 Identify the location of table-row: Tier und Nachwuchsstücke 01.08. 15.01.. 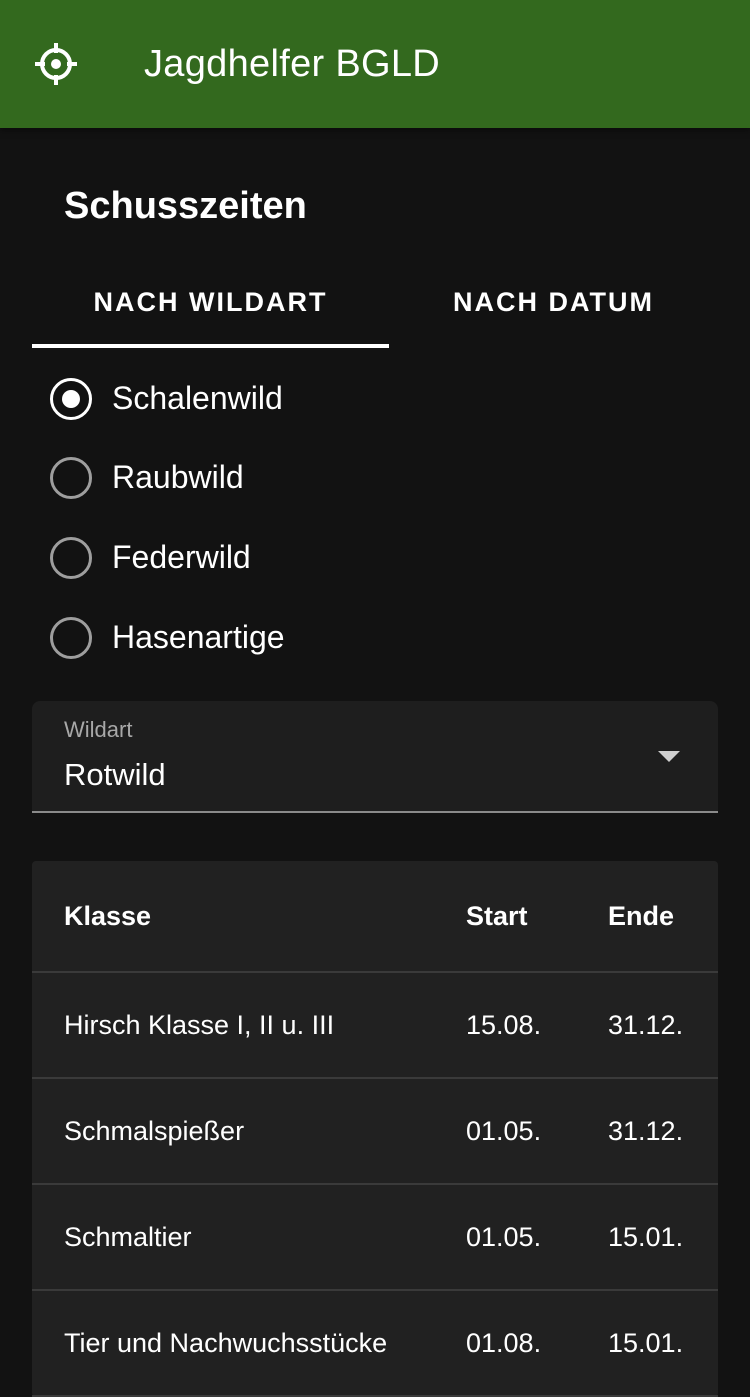
(375, 1344).